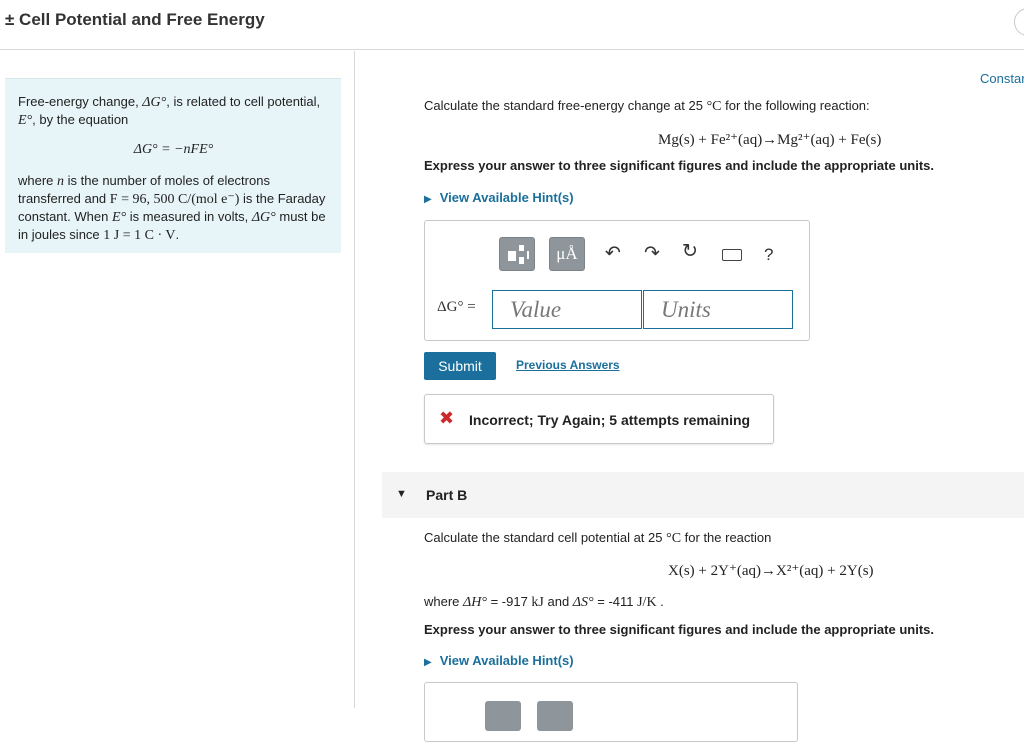  What do you see at coordinates (615, 601) in the screenshot?
I see `delta-s-value: = -411` at bounding box center [615, 601].